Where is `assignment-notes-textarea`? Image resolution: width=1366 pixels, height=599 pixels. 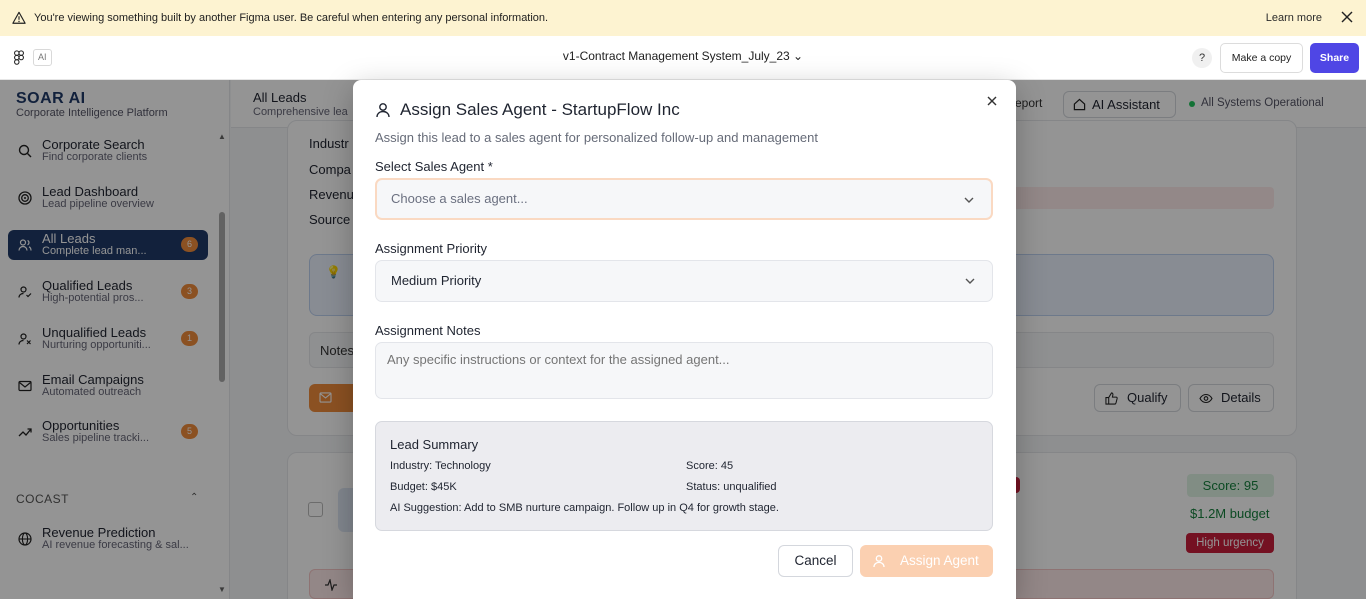 assignment-notes-textarea is located at coordinates (684, 370).